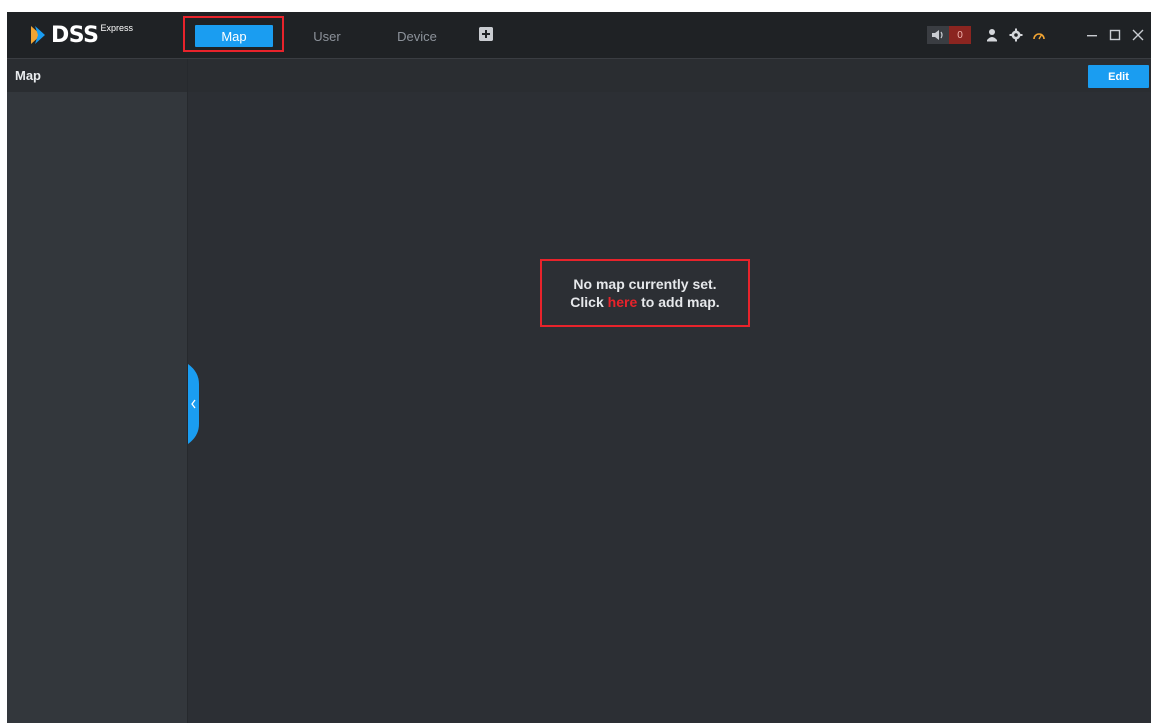  What do you see at coordinates (587, 302) in the screenshot?
I see `empty-map-prefix: Click` at bounding box center [587, 302].